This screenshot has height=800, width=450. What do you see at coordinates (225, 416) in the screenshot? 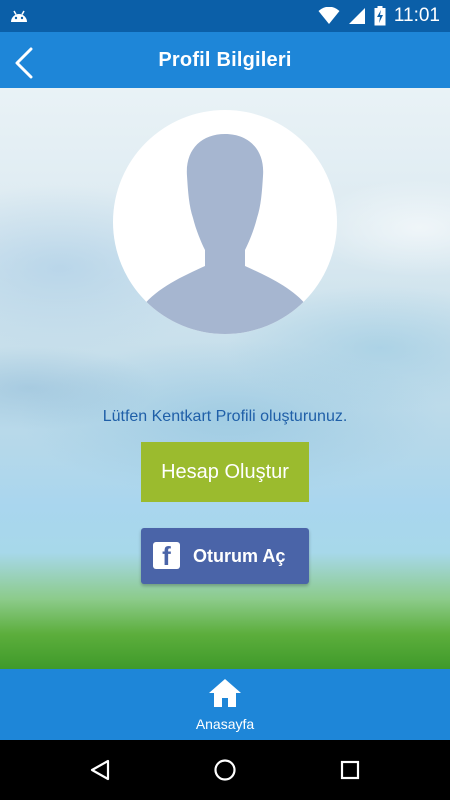
I see `profile-prompt-text: Lütfen Kentkart Profili oluşturunuz.` at bounding box center [225, 416].